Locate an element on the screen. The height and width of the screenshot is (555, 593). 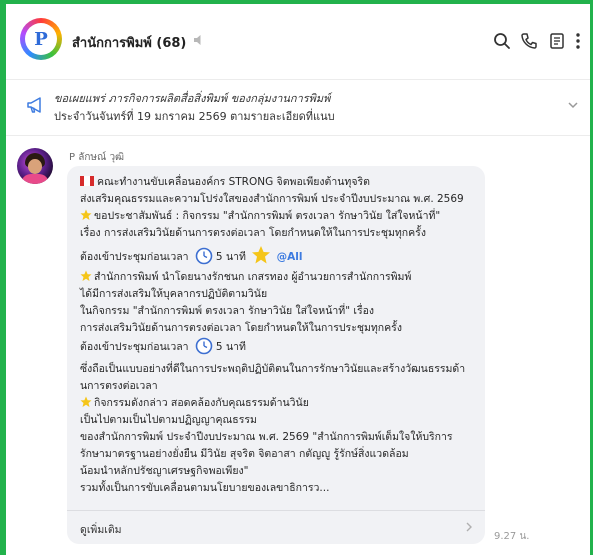
message-timestamp: 9.27 น. is located at coordinates (512, 536).